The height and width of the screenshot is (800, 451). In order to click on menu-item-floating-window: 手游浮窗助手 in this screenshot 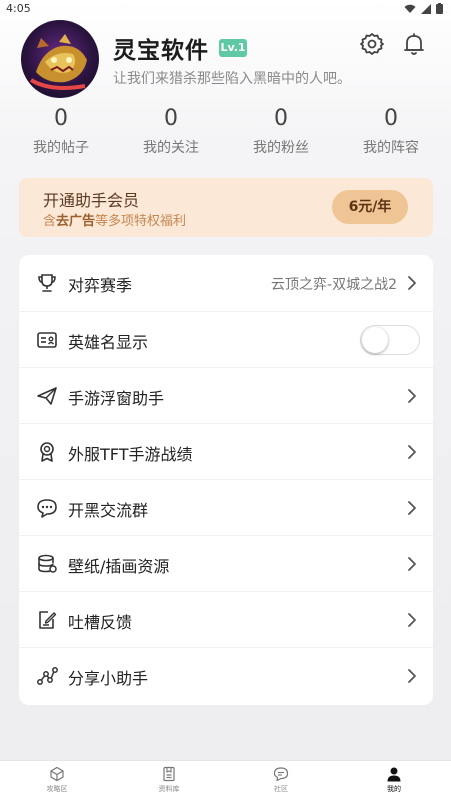, I will do `click(226, 395)`.